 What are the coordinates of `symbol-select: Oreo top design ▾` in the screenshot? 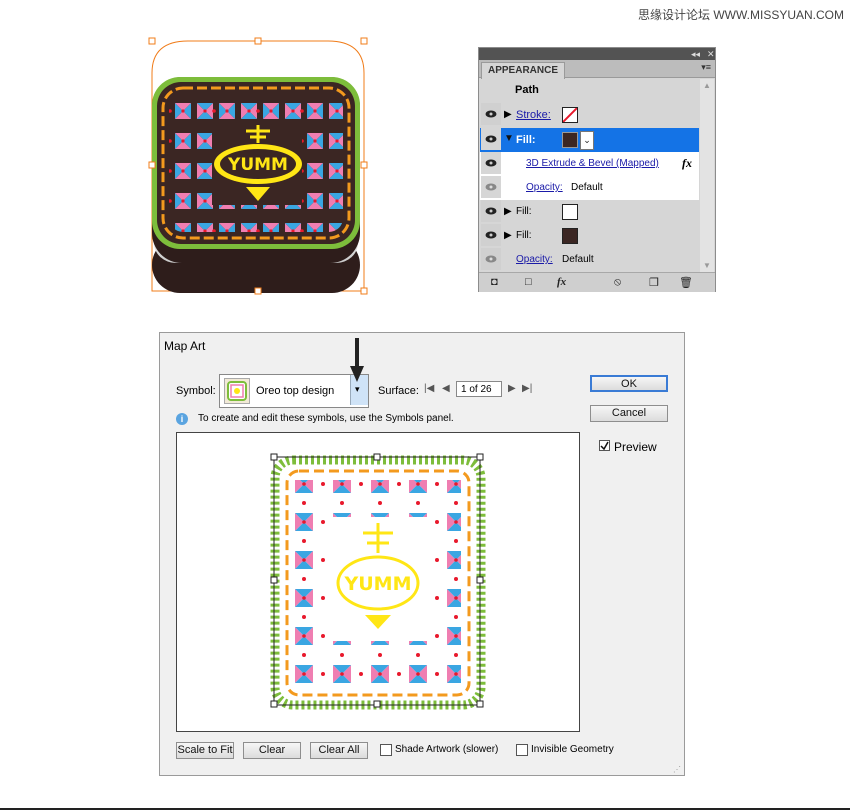 It's located at (294, 391).